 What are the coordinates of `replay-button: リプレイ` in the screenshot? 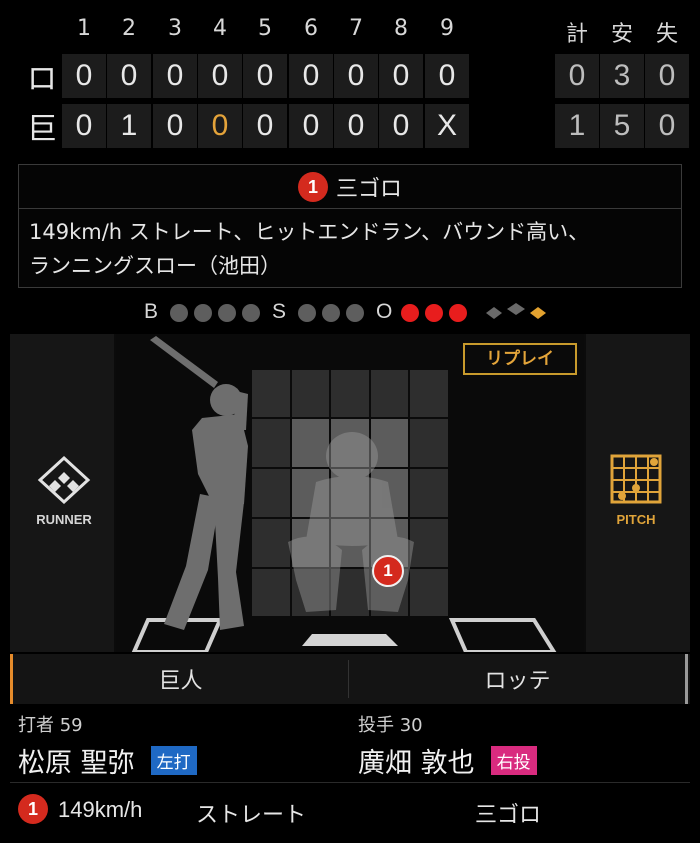 It's located at (520, 359).